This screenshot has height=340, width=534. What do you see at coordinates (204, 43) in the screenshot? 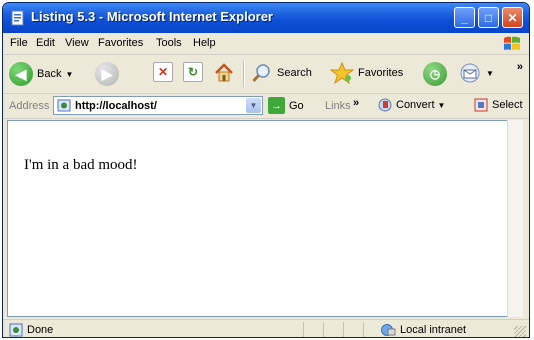
I see `menu-help: Help` at bounding box center [204, 43].